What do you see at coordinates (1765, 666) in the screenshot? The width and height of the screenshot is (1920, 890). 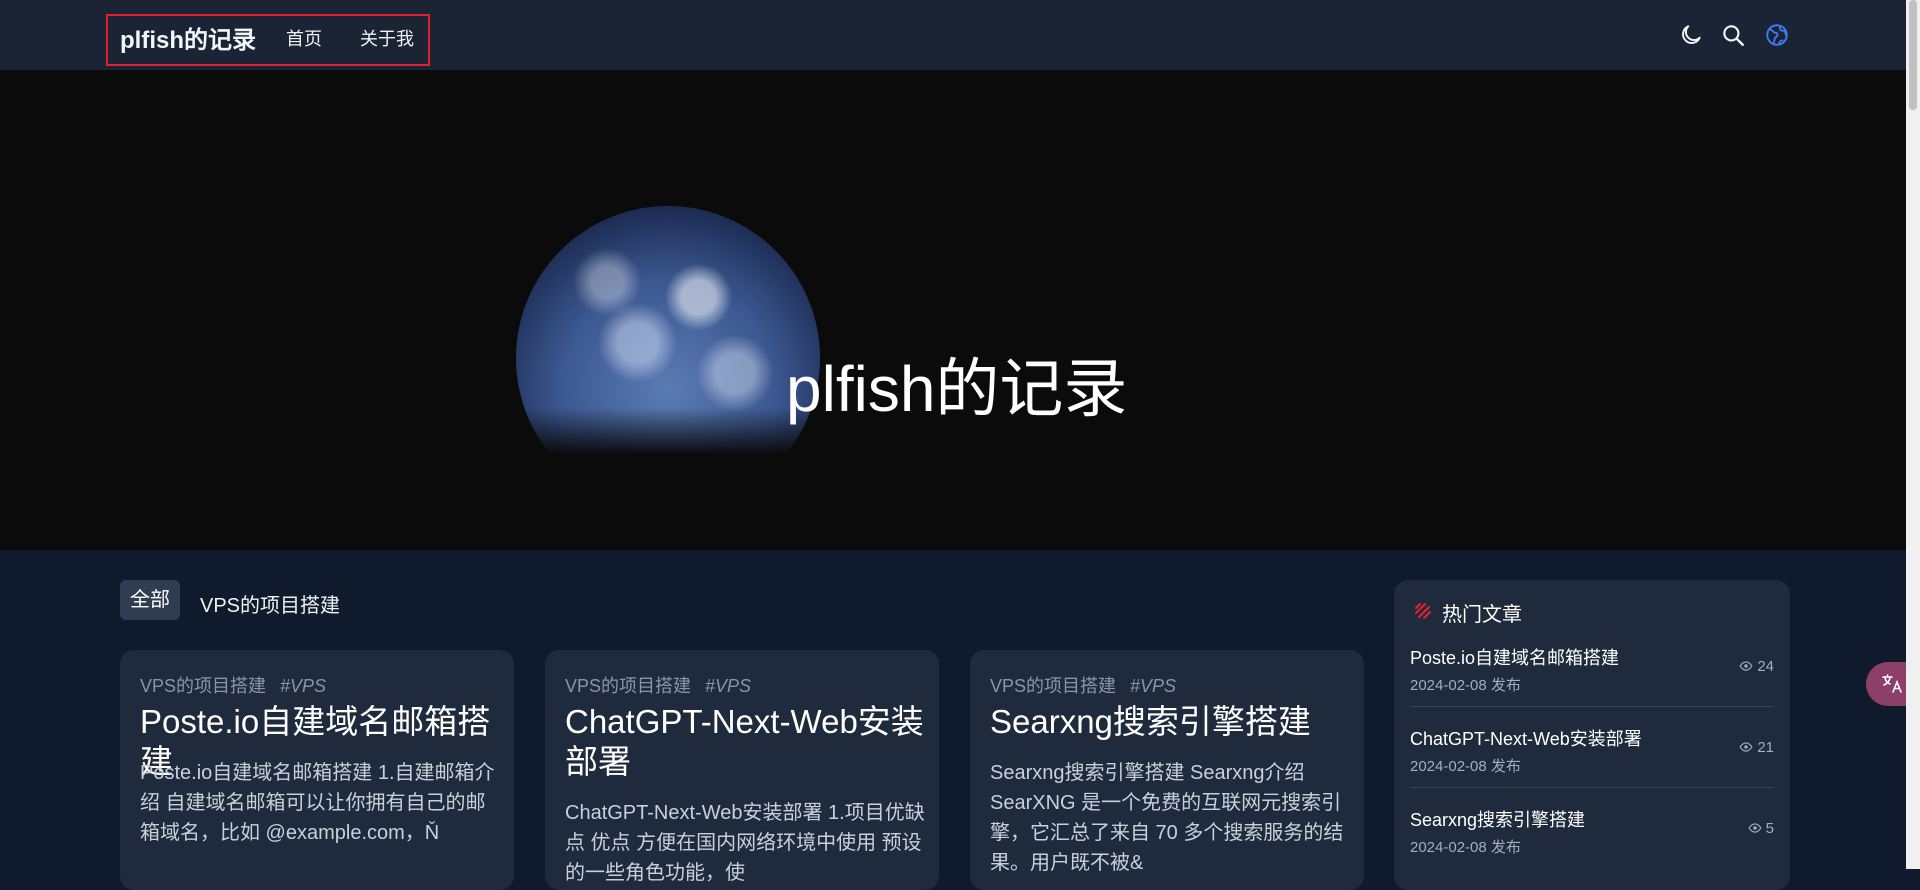 I see `hot-post-view-count: 24` at bounding box center [1765, 666].